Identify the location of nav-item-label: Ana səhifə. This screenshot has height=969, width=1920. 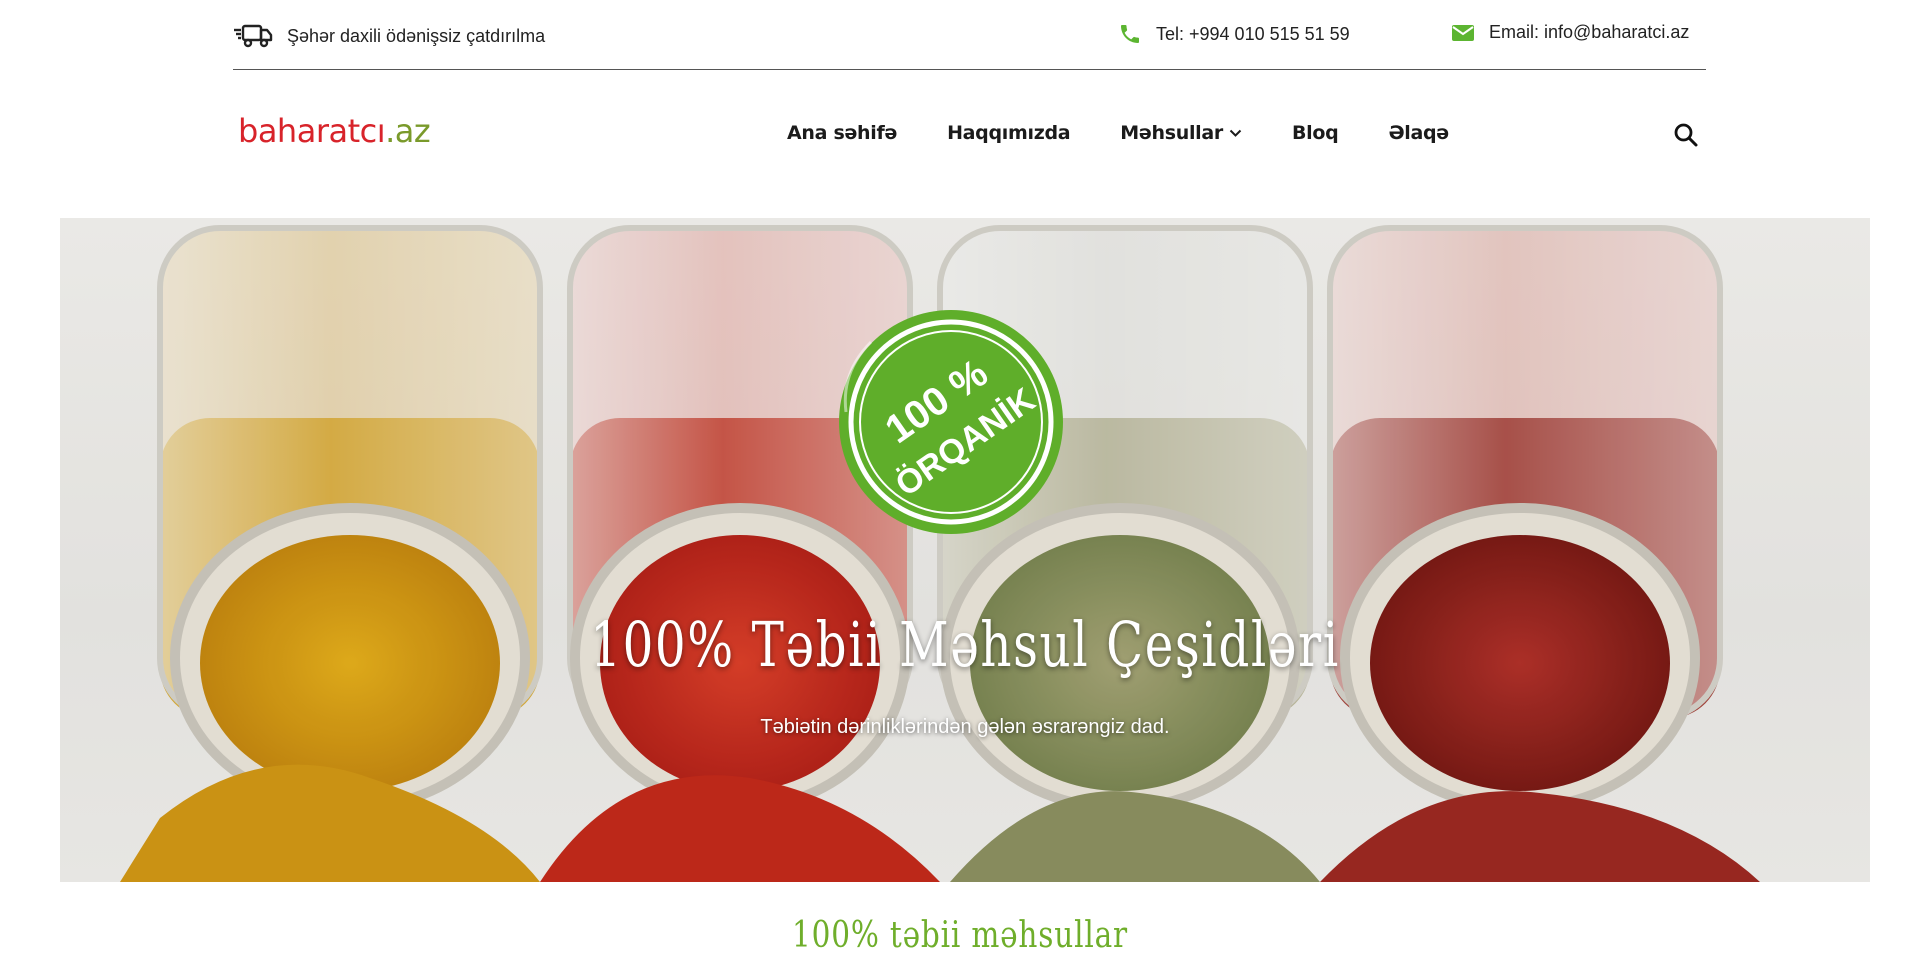
(842, 133).